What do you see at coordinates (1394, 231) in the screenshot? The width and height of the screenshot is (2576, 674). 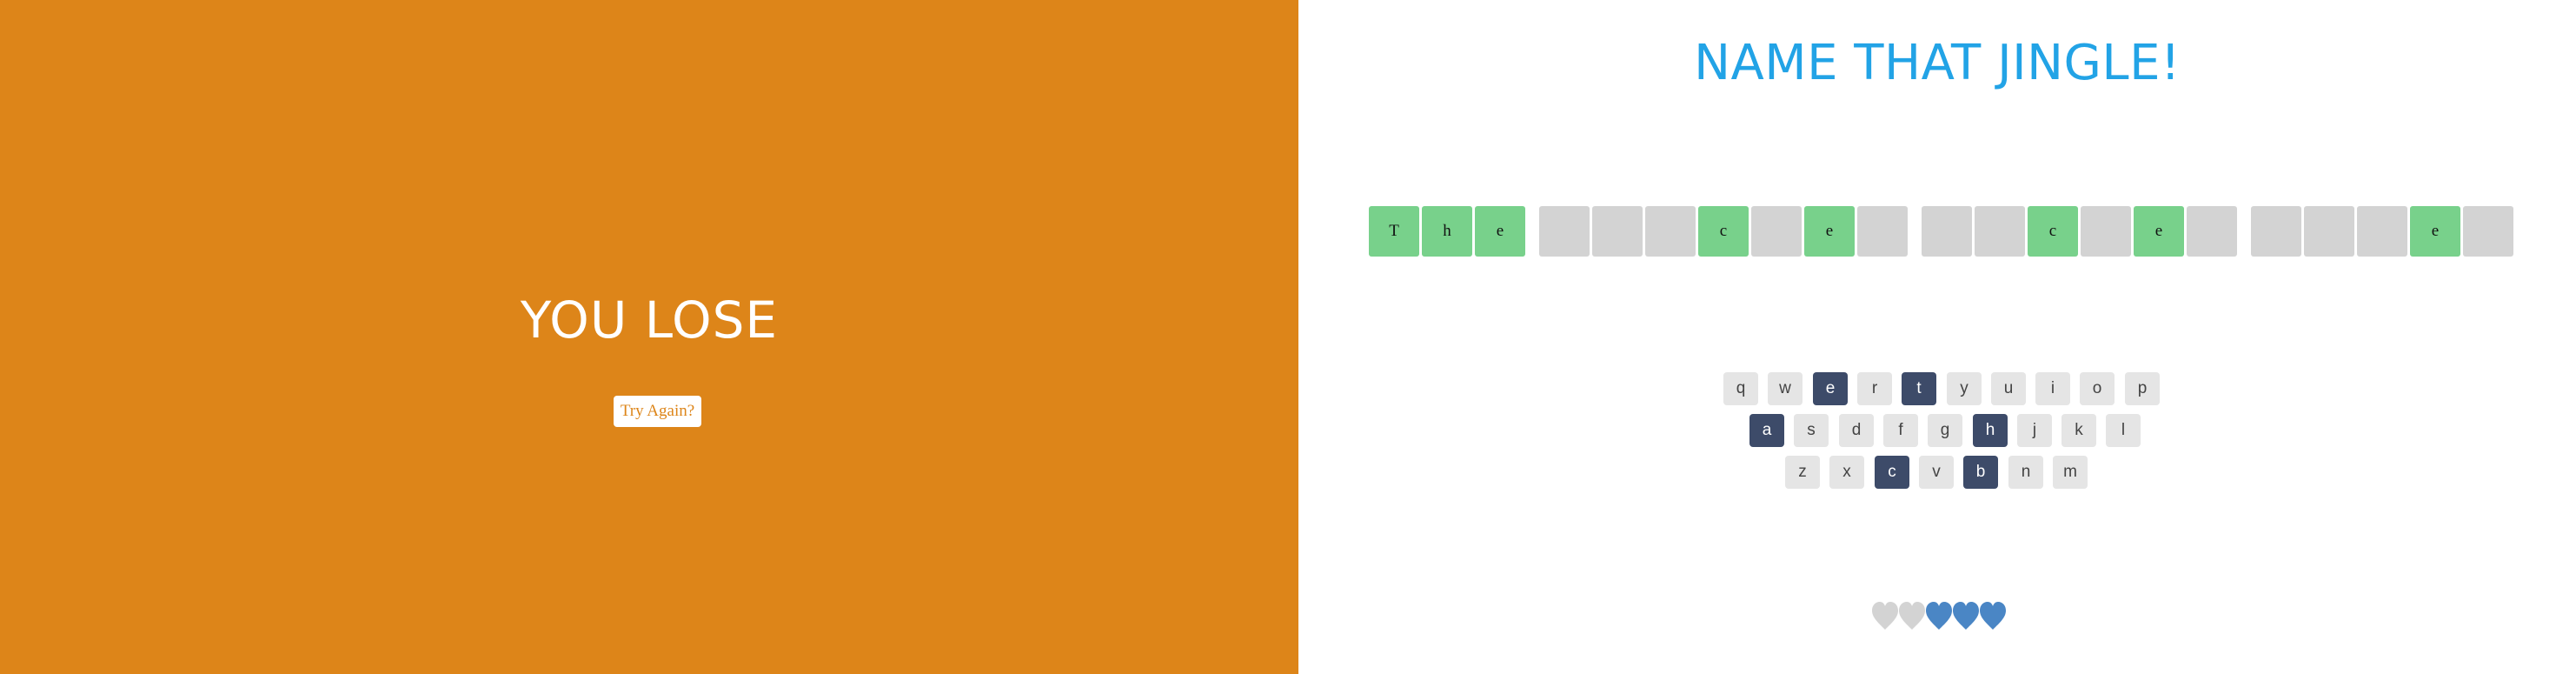 I see `letter-tile-revealed: T` at bounding box center [1394, 231].